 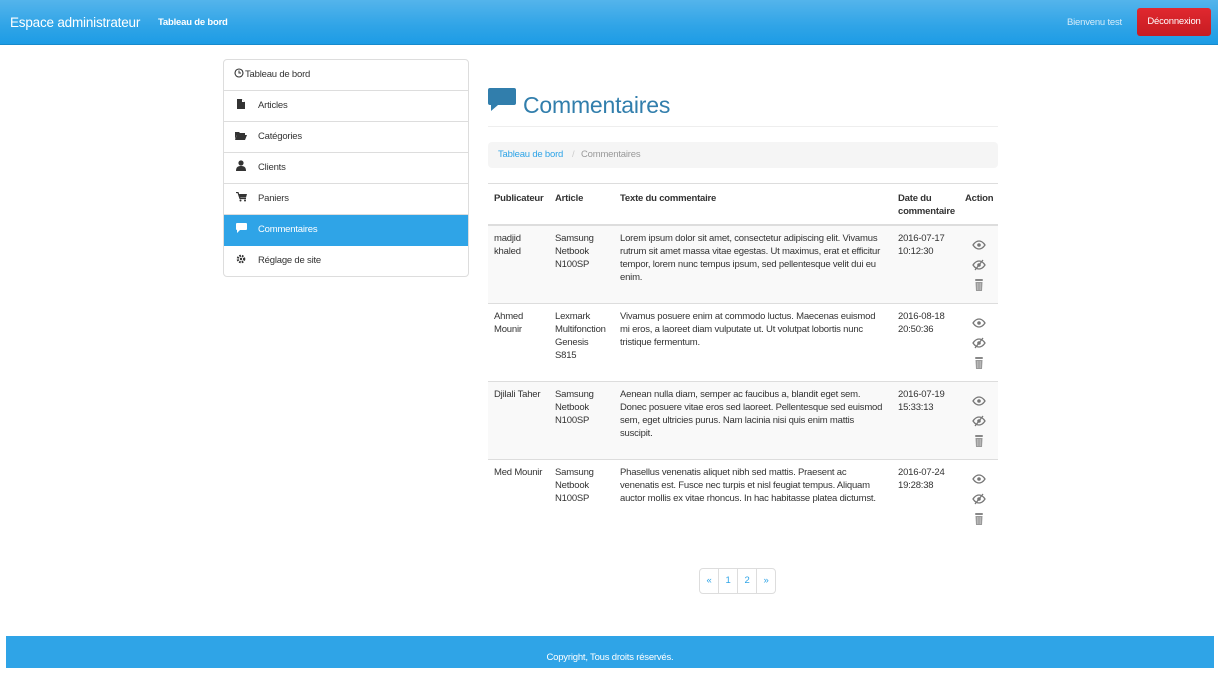 What do you see at coordinates (346, 75) in the screenshot?
I see `sidebar-item-dashboard: Tableau de bord` at bounding box center [346, 75].